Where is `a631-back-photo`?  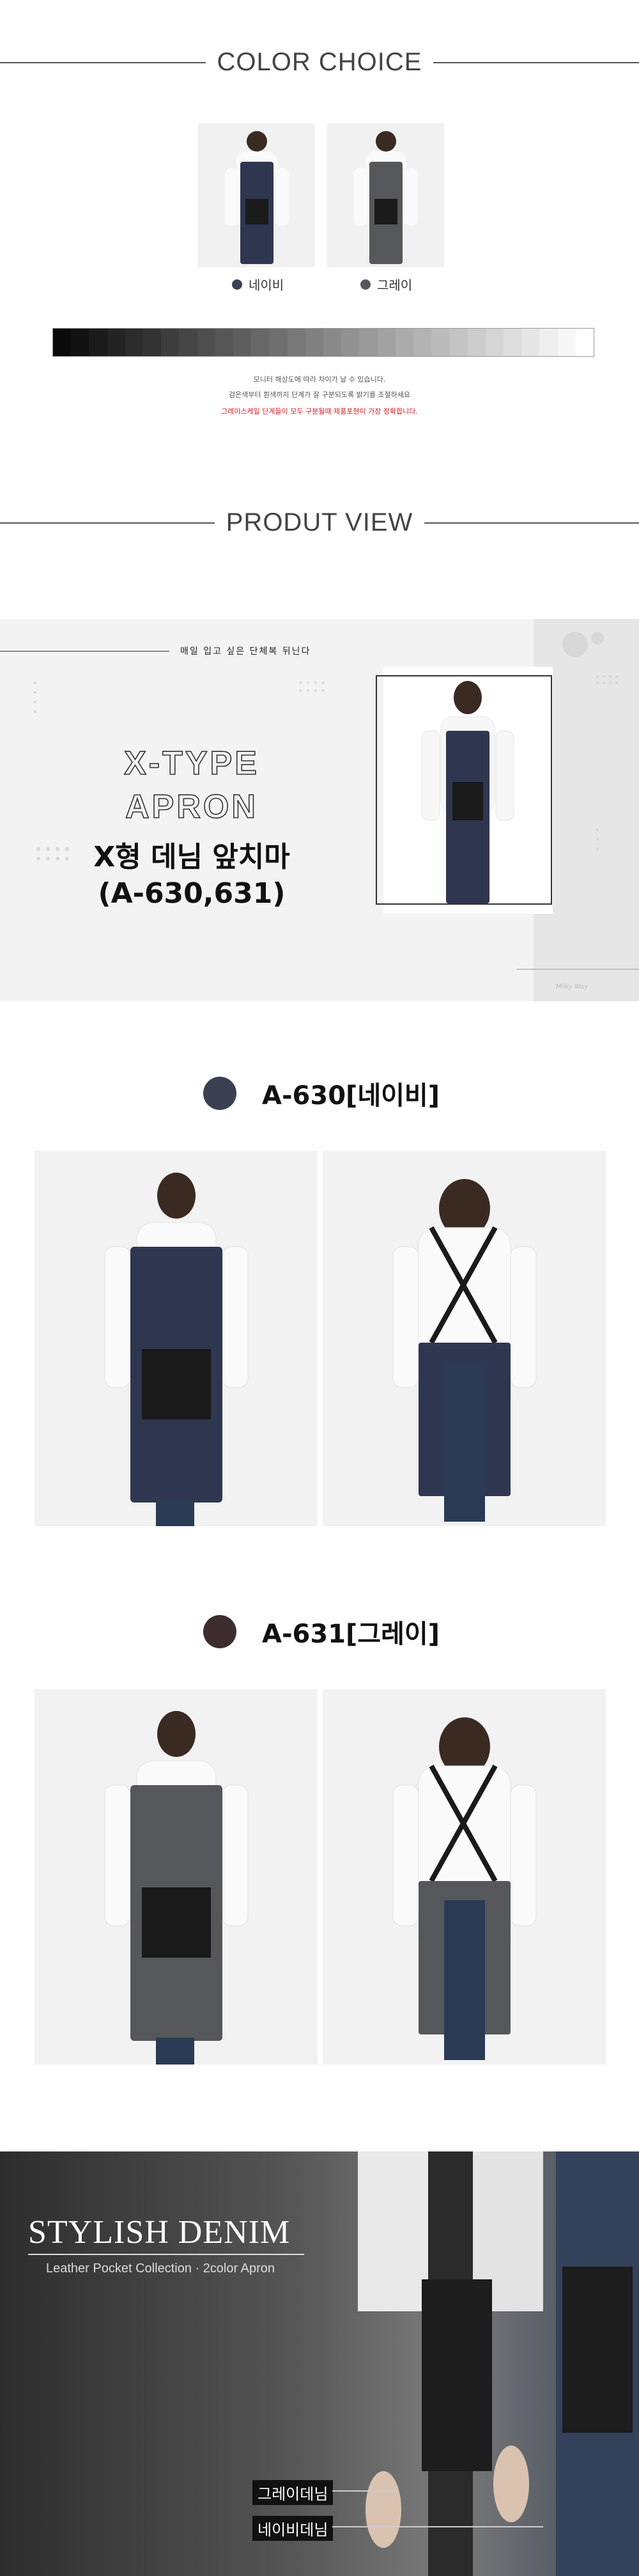
a631-back-photo is located at coordinates (464, 1877).